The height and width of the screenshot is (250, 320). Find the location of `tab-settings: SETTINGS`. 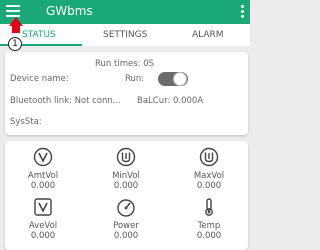

tab-settings: SETTINGS is located at coordinates (125, 35).